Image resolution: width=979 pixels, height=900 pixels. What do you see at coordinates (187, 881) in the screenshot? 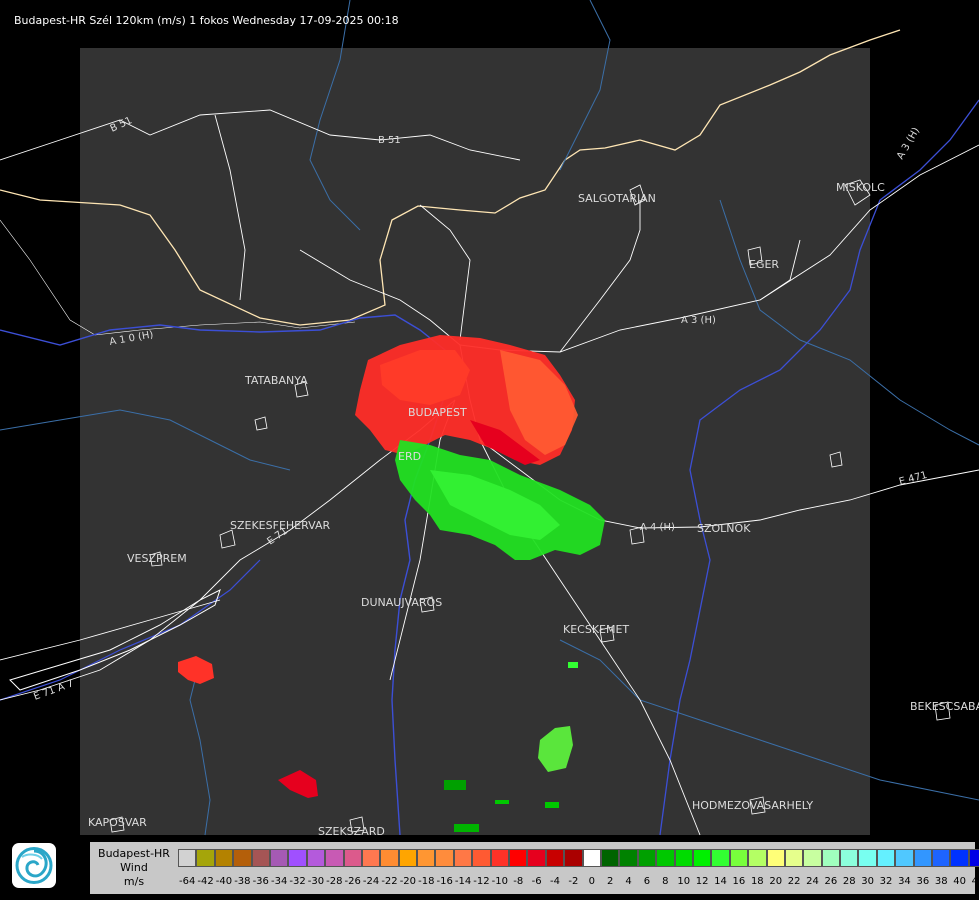
I see `legend-tick-label: -64` at bounding box center [187, 881].